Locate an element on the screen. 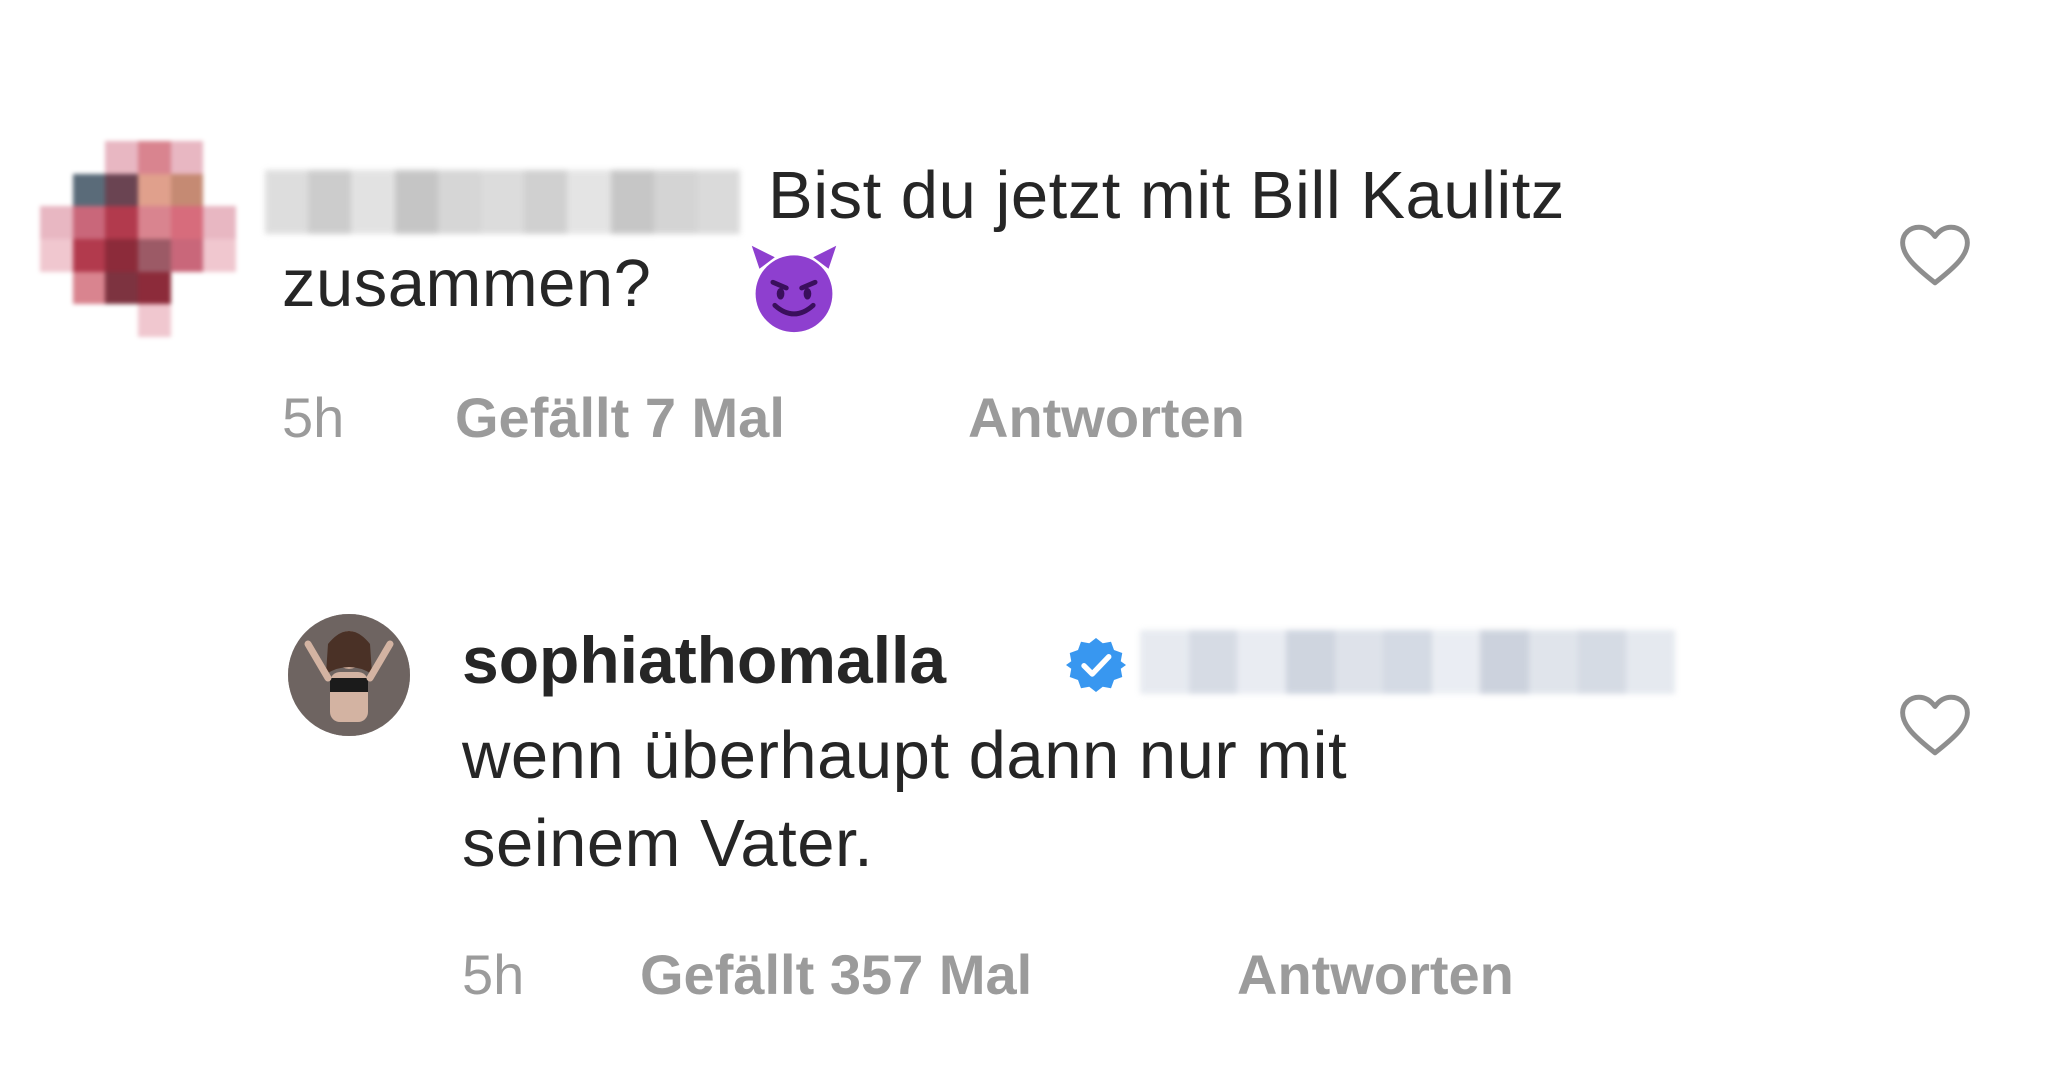 Image resolution: width=2048 pixels, height=1088 pixels. comment-text-line-1: wenn überhaupt dann nur mit is located at coordinates (905, 755).